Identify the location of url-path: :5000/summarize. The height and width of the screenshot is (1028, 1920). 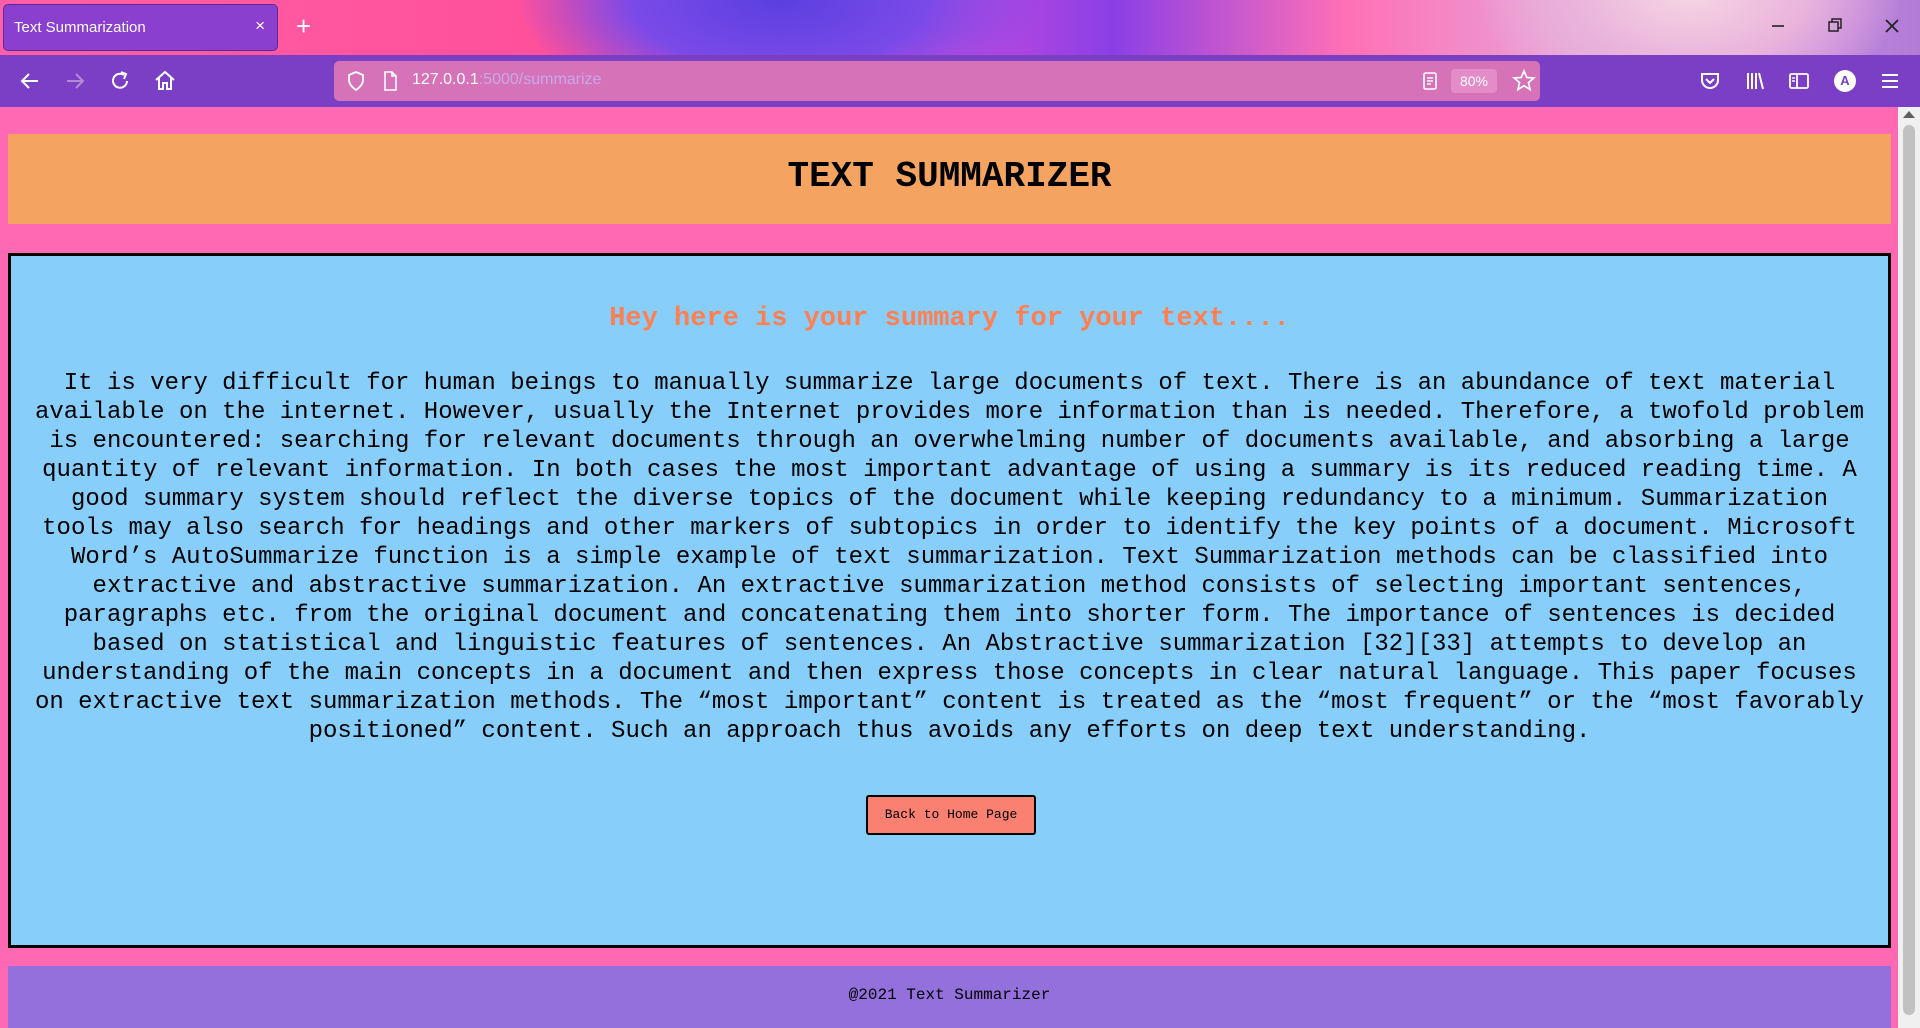
(540, 79).